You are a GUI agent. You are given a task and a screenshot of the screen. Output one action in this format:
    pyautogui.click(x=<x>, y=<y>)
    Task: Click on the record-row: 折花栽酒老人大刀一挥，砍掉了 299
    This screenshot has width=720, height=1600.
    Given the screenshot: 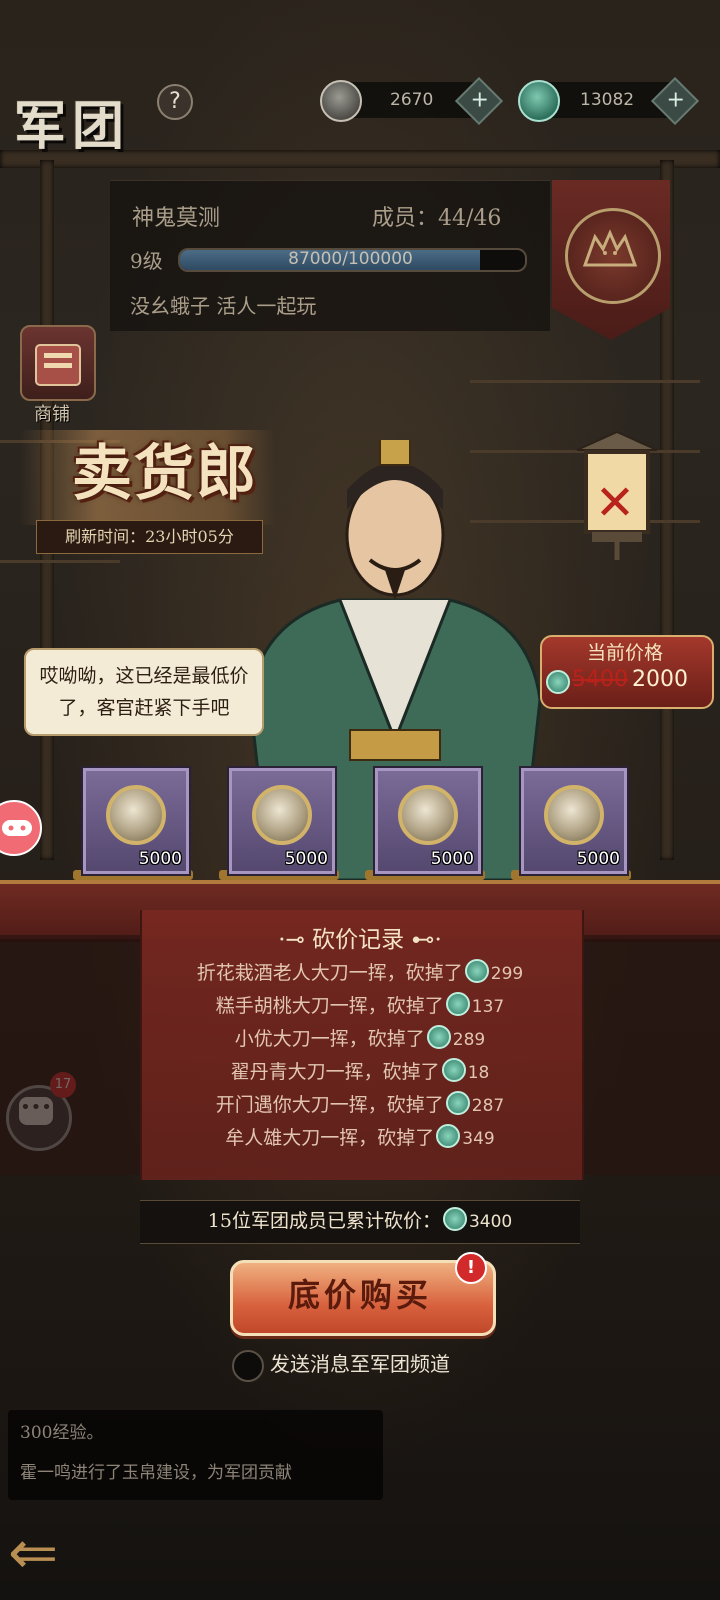 What is the action you would take?
    pyautogui.click(x=360, y=973)
    